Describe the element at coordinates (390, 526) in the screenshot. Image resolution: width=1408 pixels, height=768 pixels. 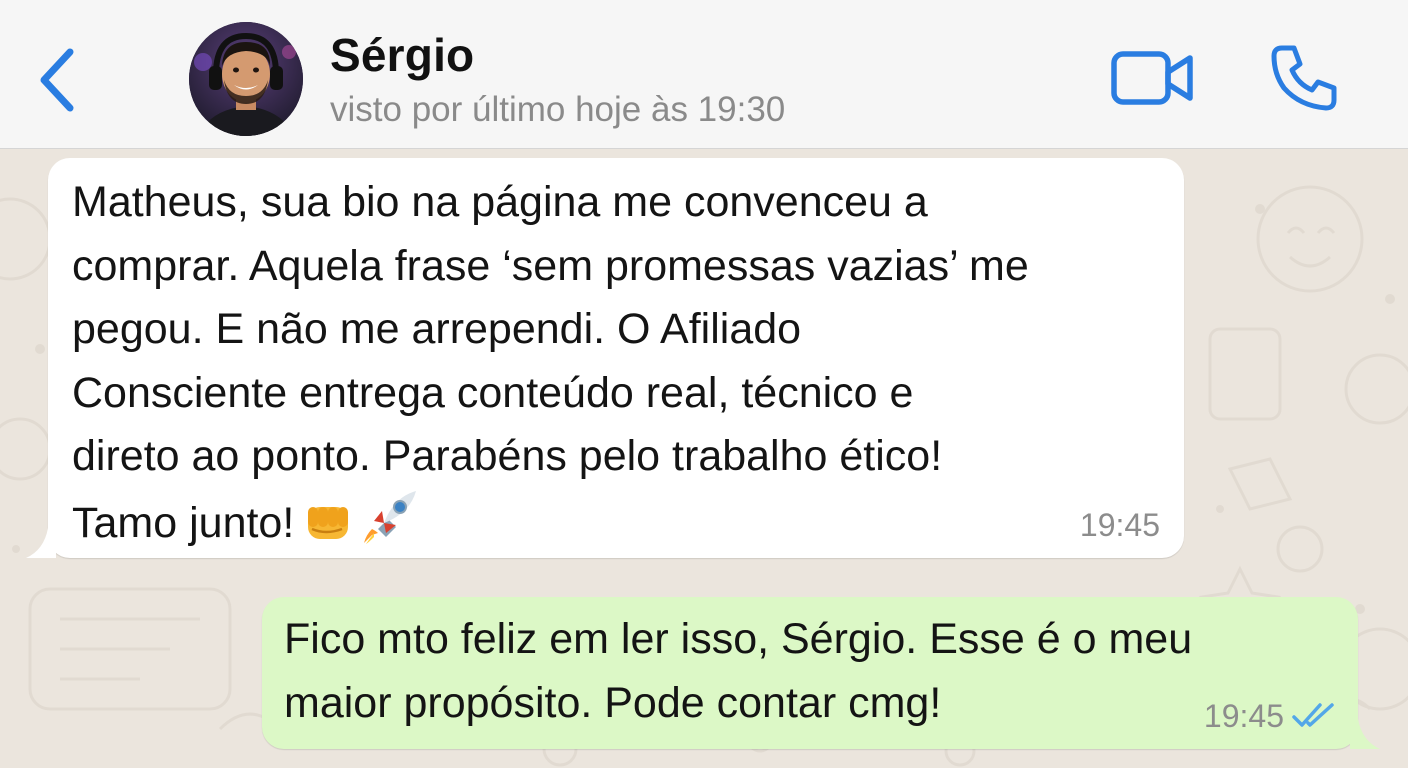
I see `rocket-emoji` at that location.